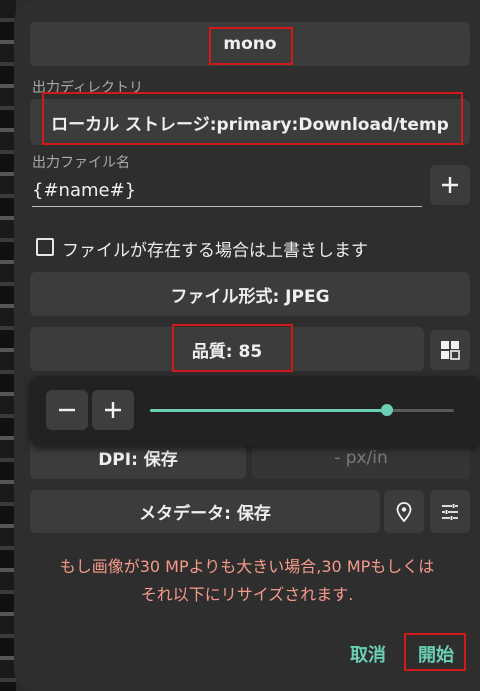 The height and width of the screenshot is (691, 480). I want to click on px-per-inch-label: - px/in, so click(361, 457).